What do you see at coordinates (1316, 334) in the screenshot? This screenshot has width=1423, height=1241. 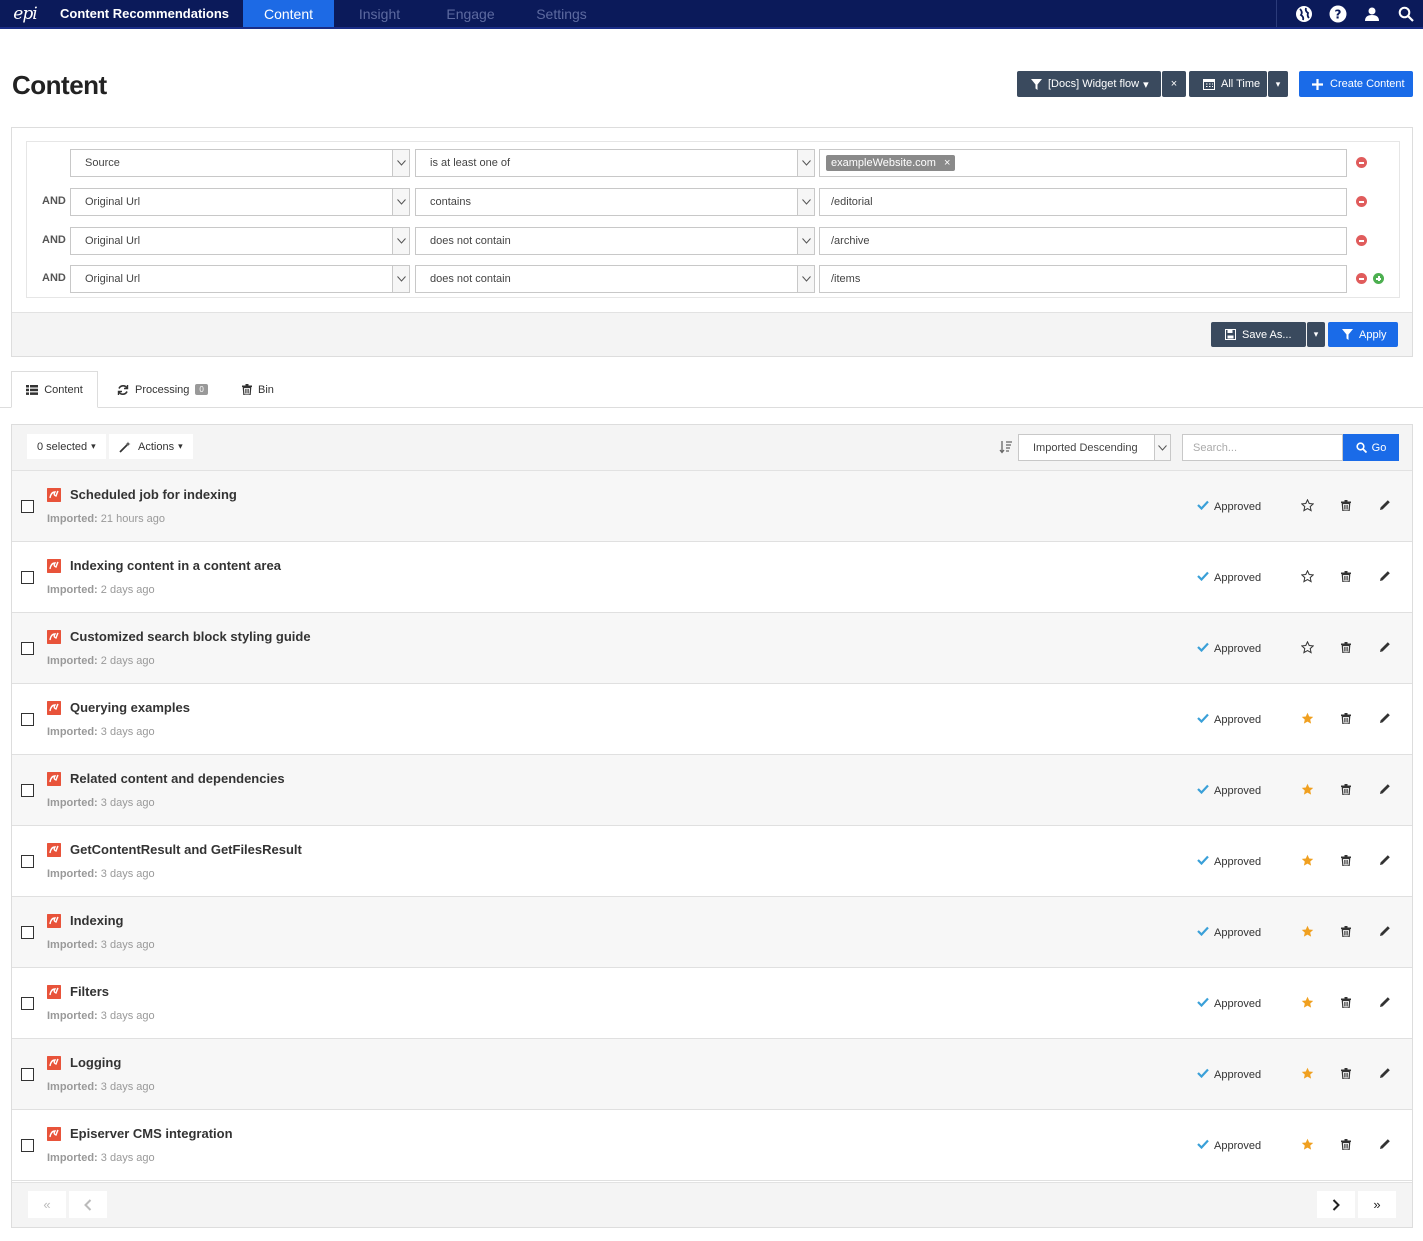 I see `save-caret-icon: ▾` at bounding box center [1316, 334].